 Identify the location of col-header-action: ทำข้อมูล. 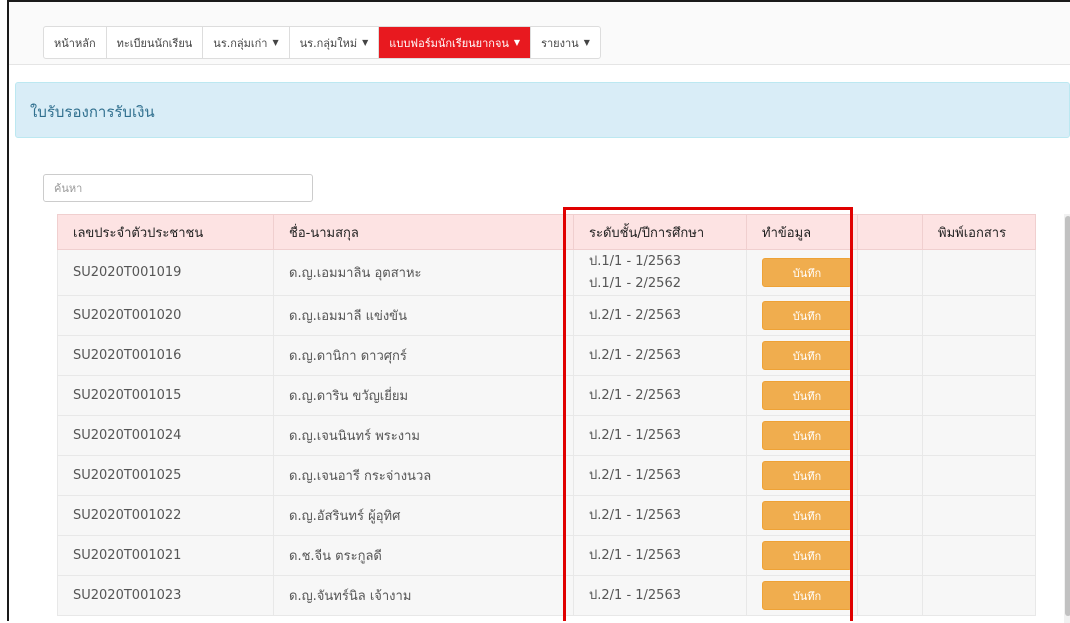
(802, 232).